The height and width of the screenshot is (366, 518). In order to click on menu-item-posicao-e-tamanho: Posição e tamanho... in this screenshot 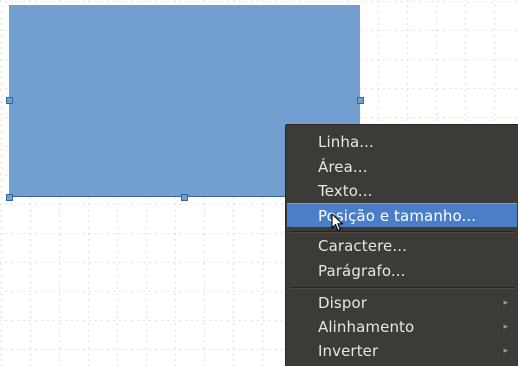, I will do `click(402, 215)`.